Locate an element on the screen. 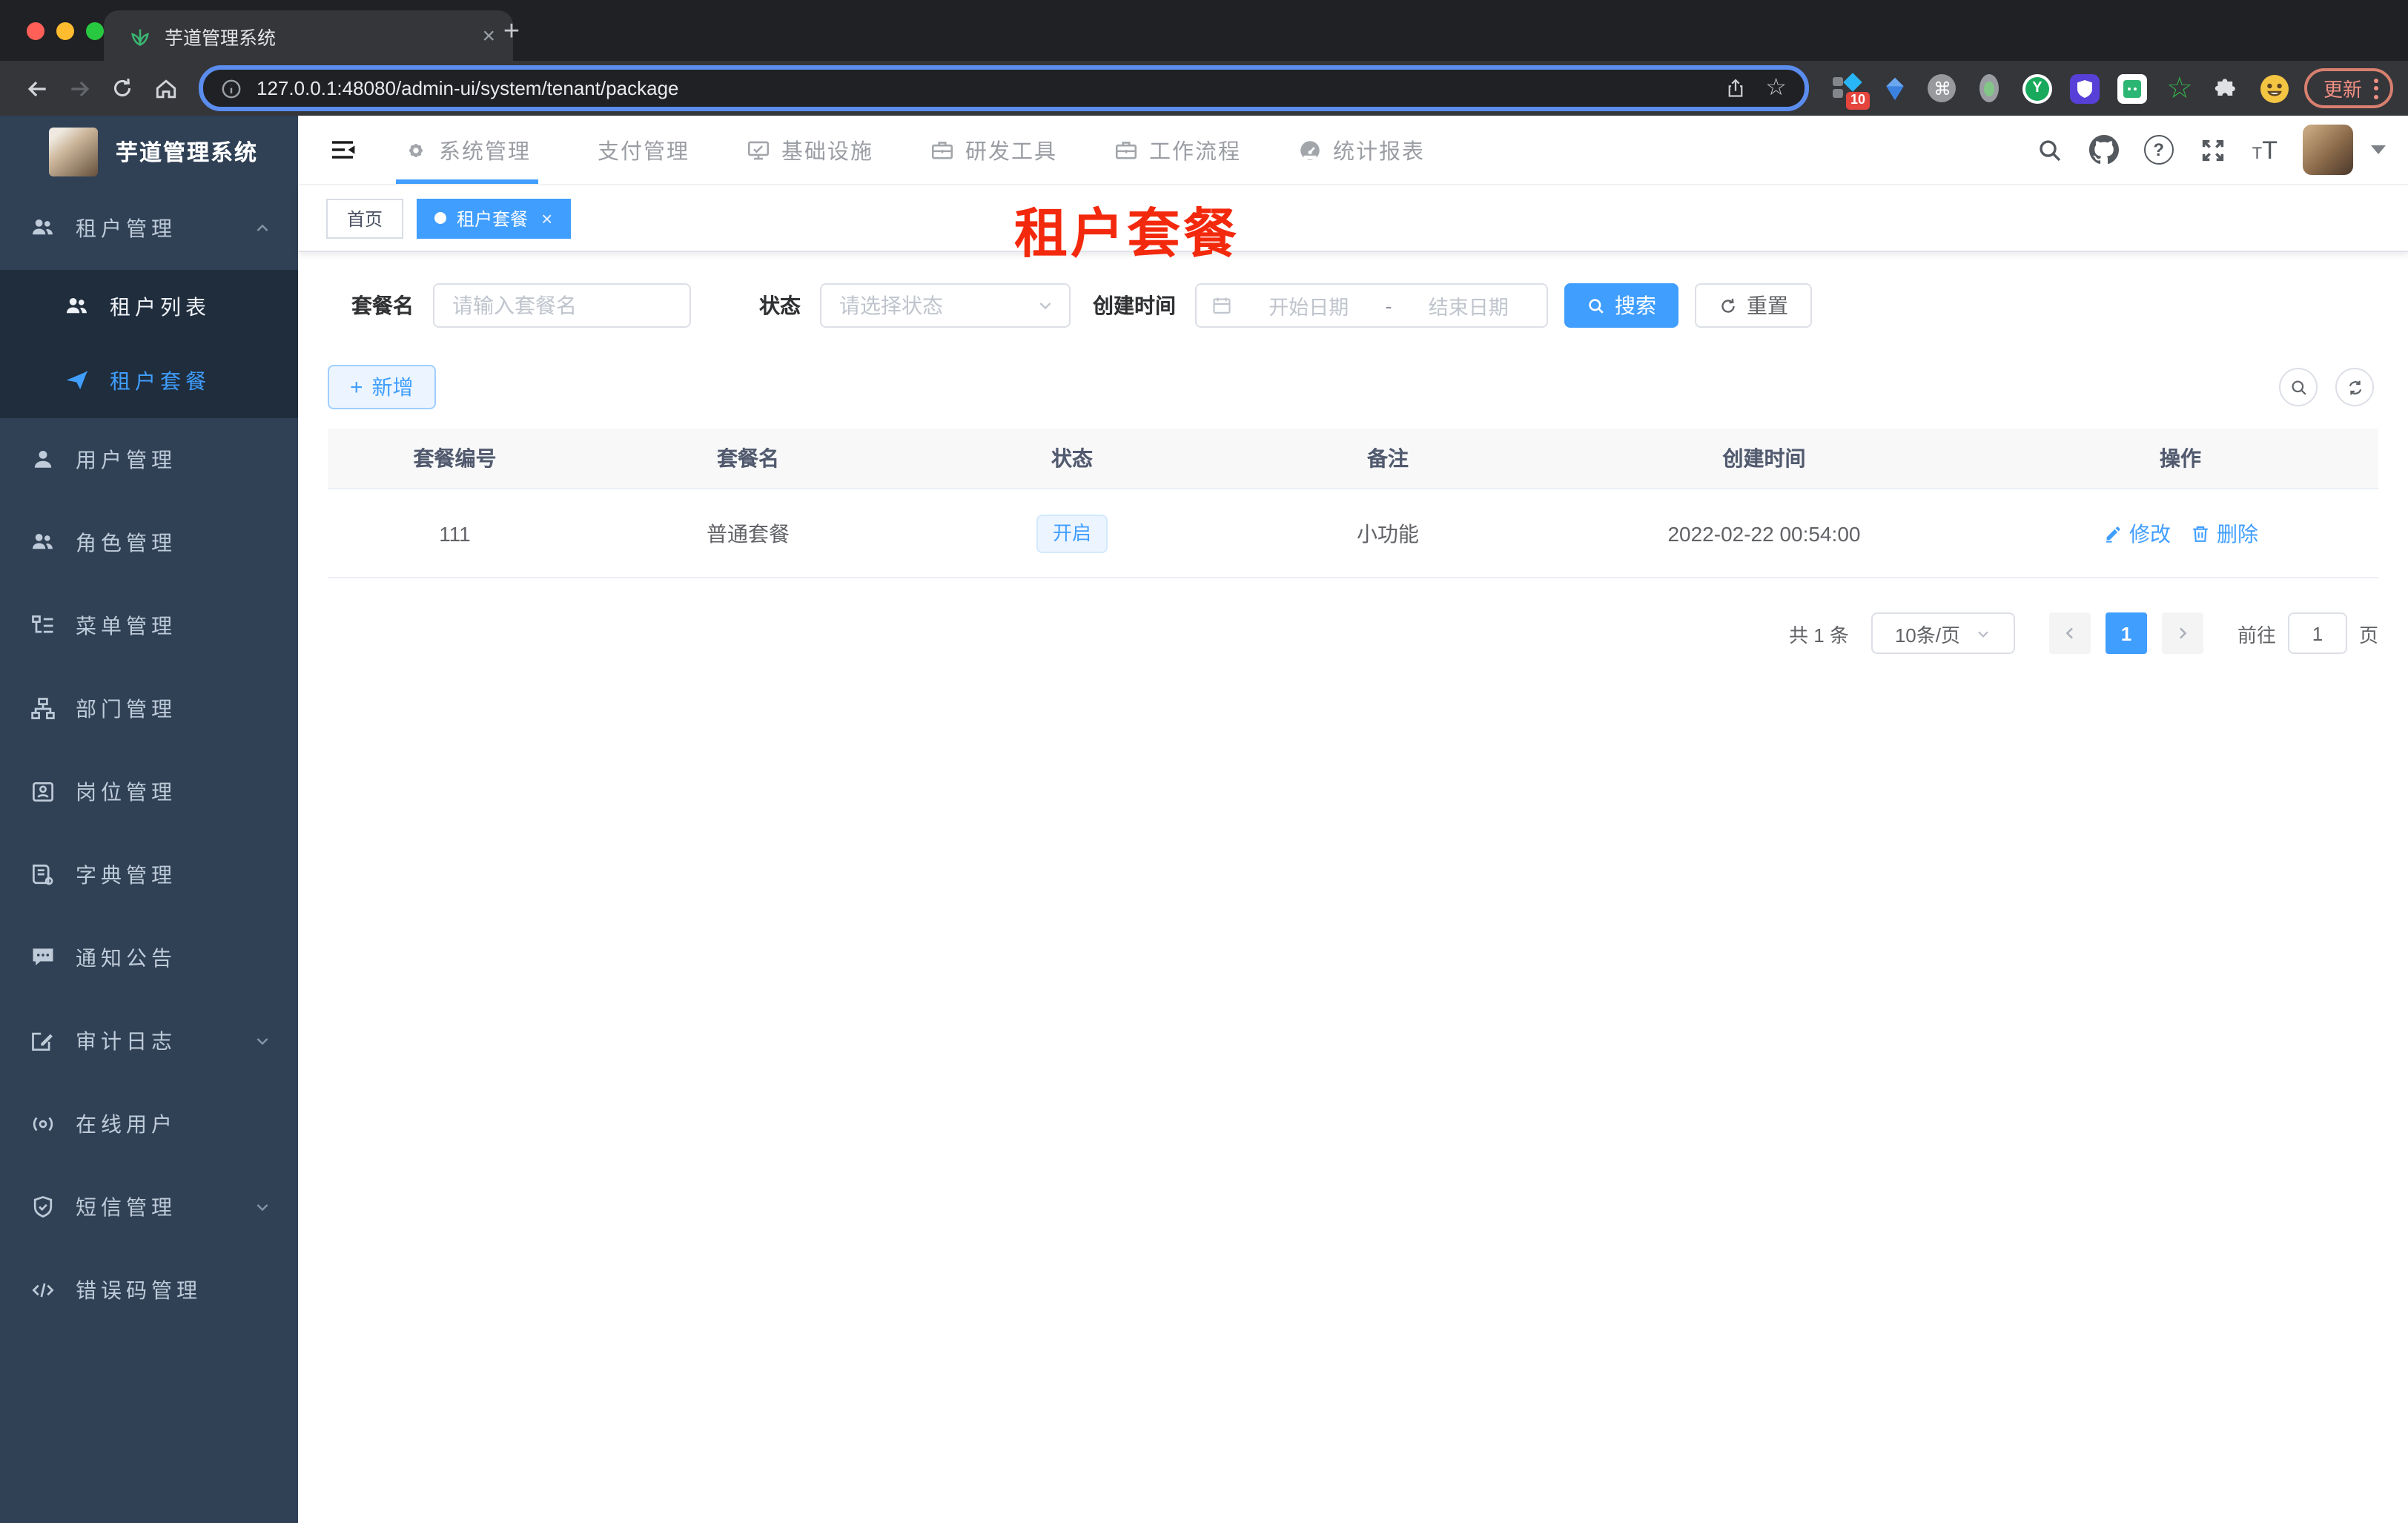 Image resolution: width=2408 pixels, height=1523 pixels. tag-tenant-package: 租户套餐 × is located at coordinates (494, 218).